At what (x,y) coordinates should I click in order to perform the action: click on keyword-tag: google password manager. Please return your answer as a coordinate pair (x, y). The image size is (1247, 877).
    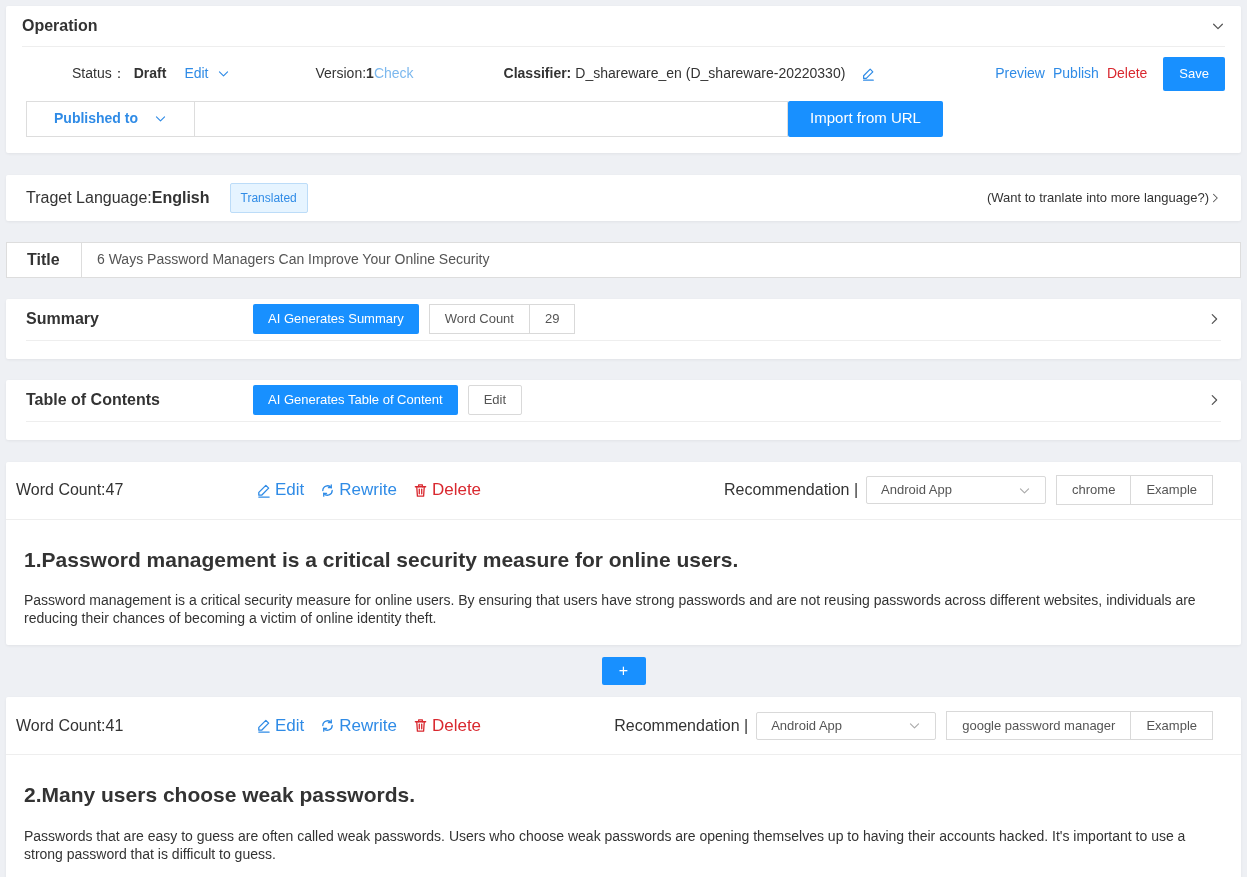
    Looking at the image, I should click on (1039, 725).